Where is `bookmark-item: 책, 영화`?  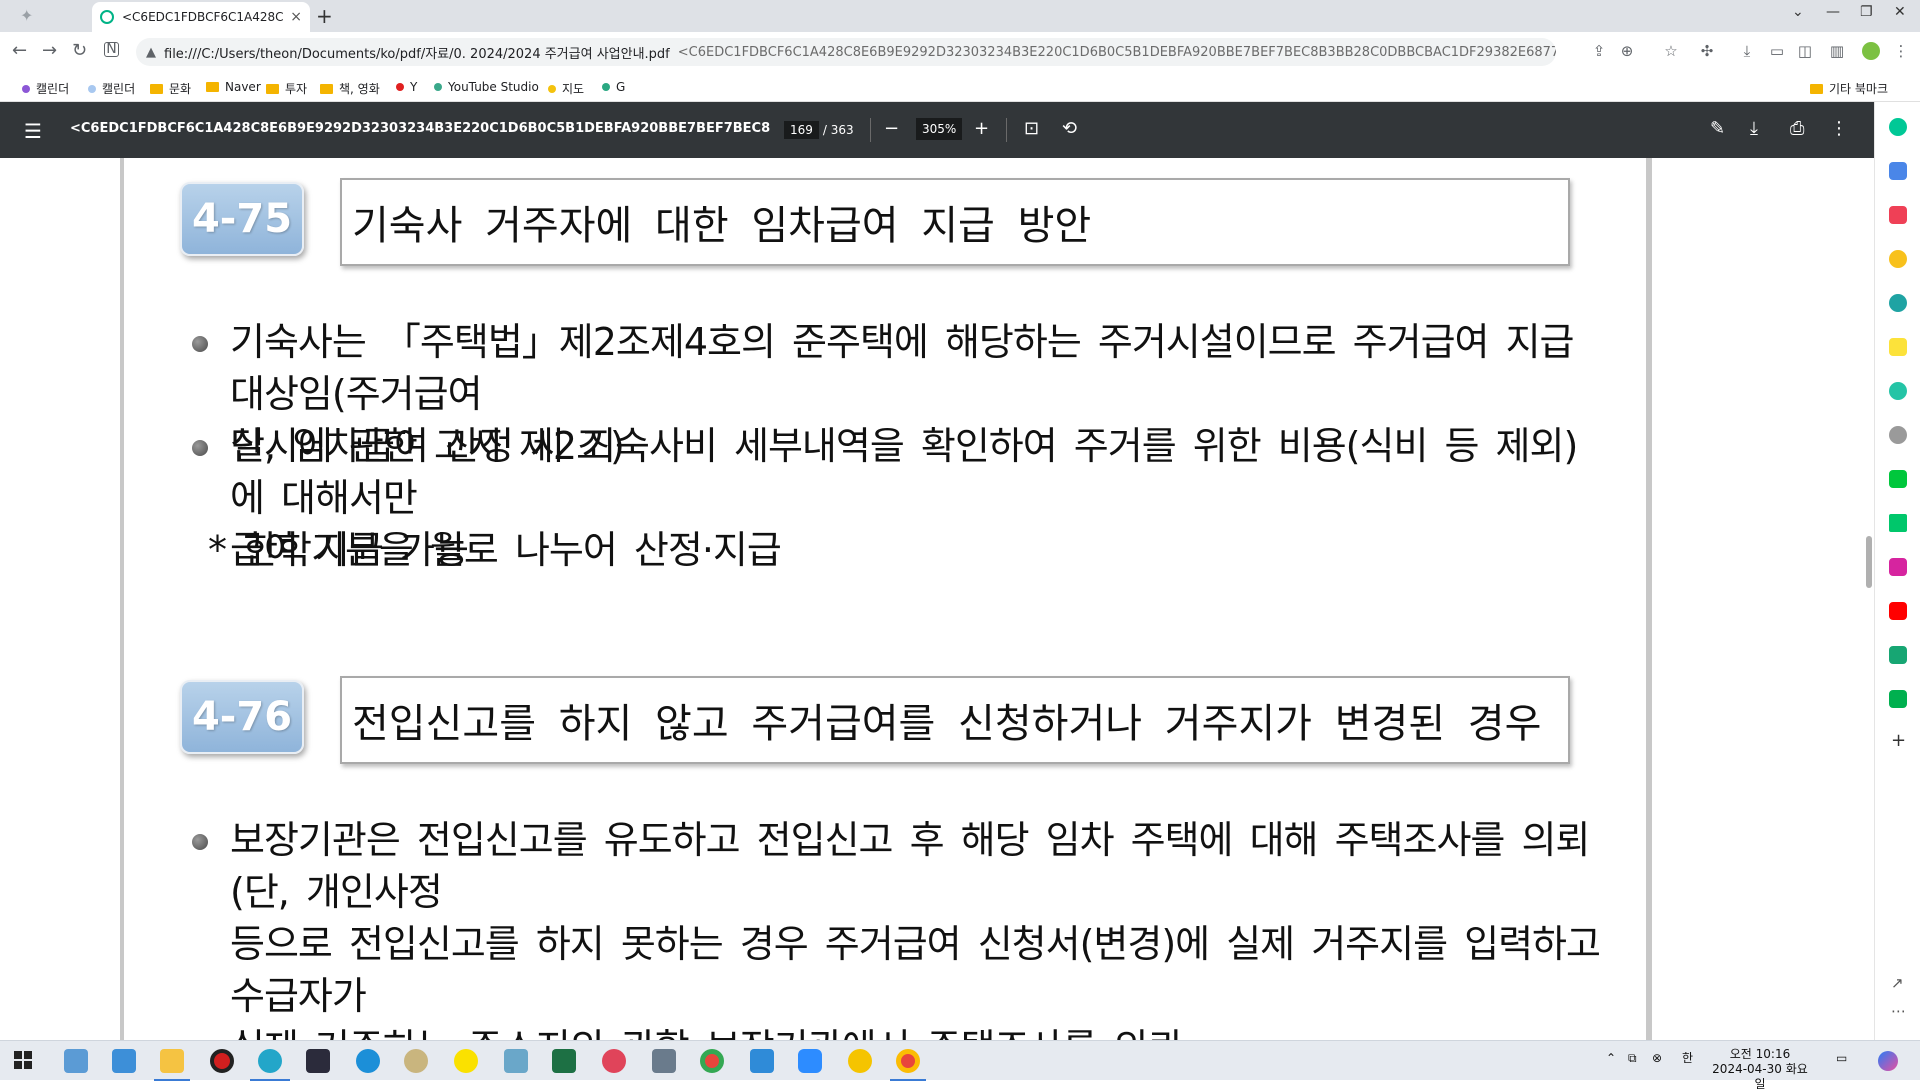 bookmark-item: 책, 영화 is located at coordinates (350, 88).